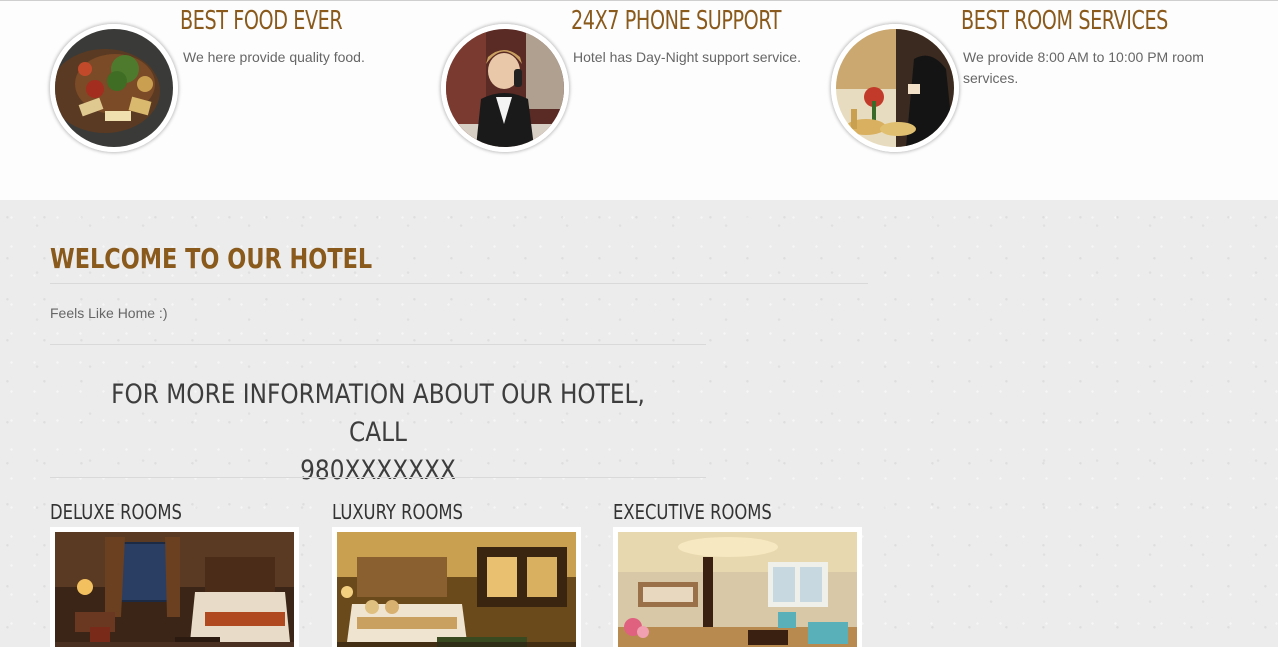 The height and width of the screenshot is (647, 1278). I want to click on deluxe-room-image, so click(174, 587).